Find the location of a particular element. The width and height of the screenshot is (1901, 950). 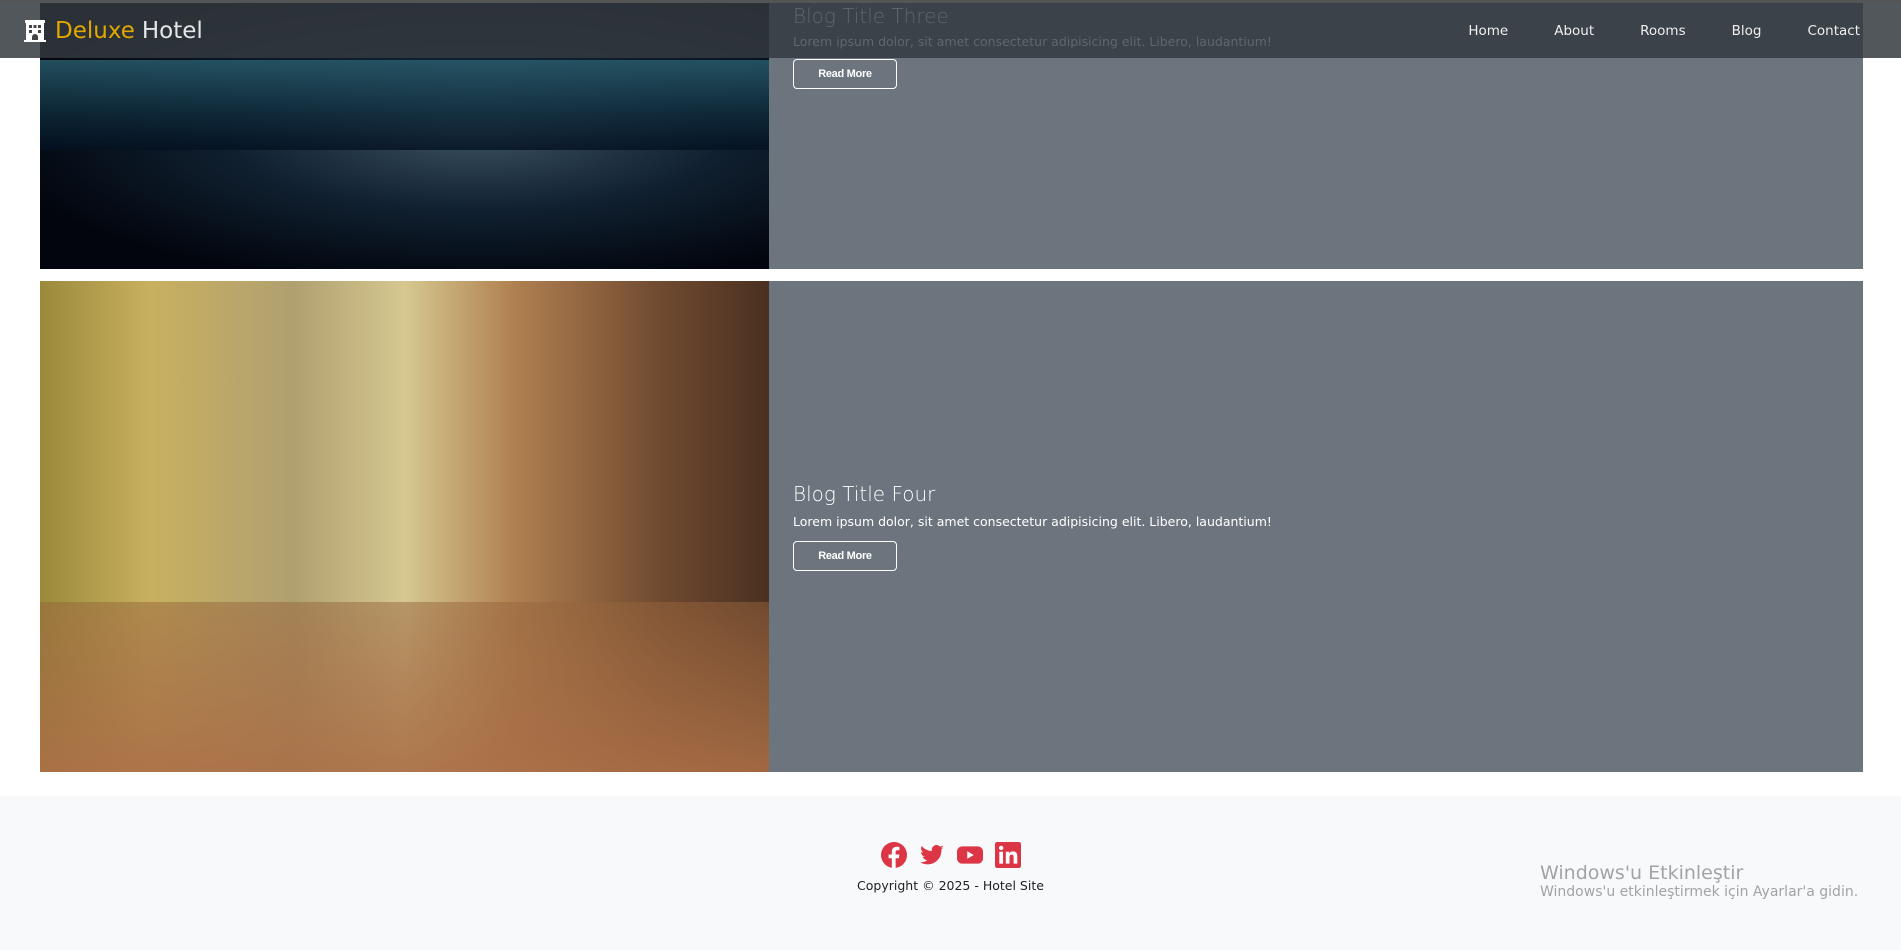

brand-link: Deluxe Hotel is located at coordinates (113, 31).